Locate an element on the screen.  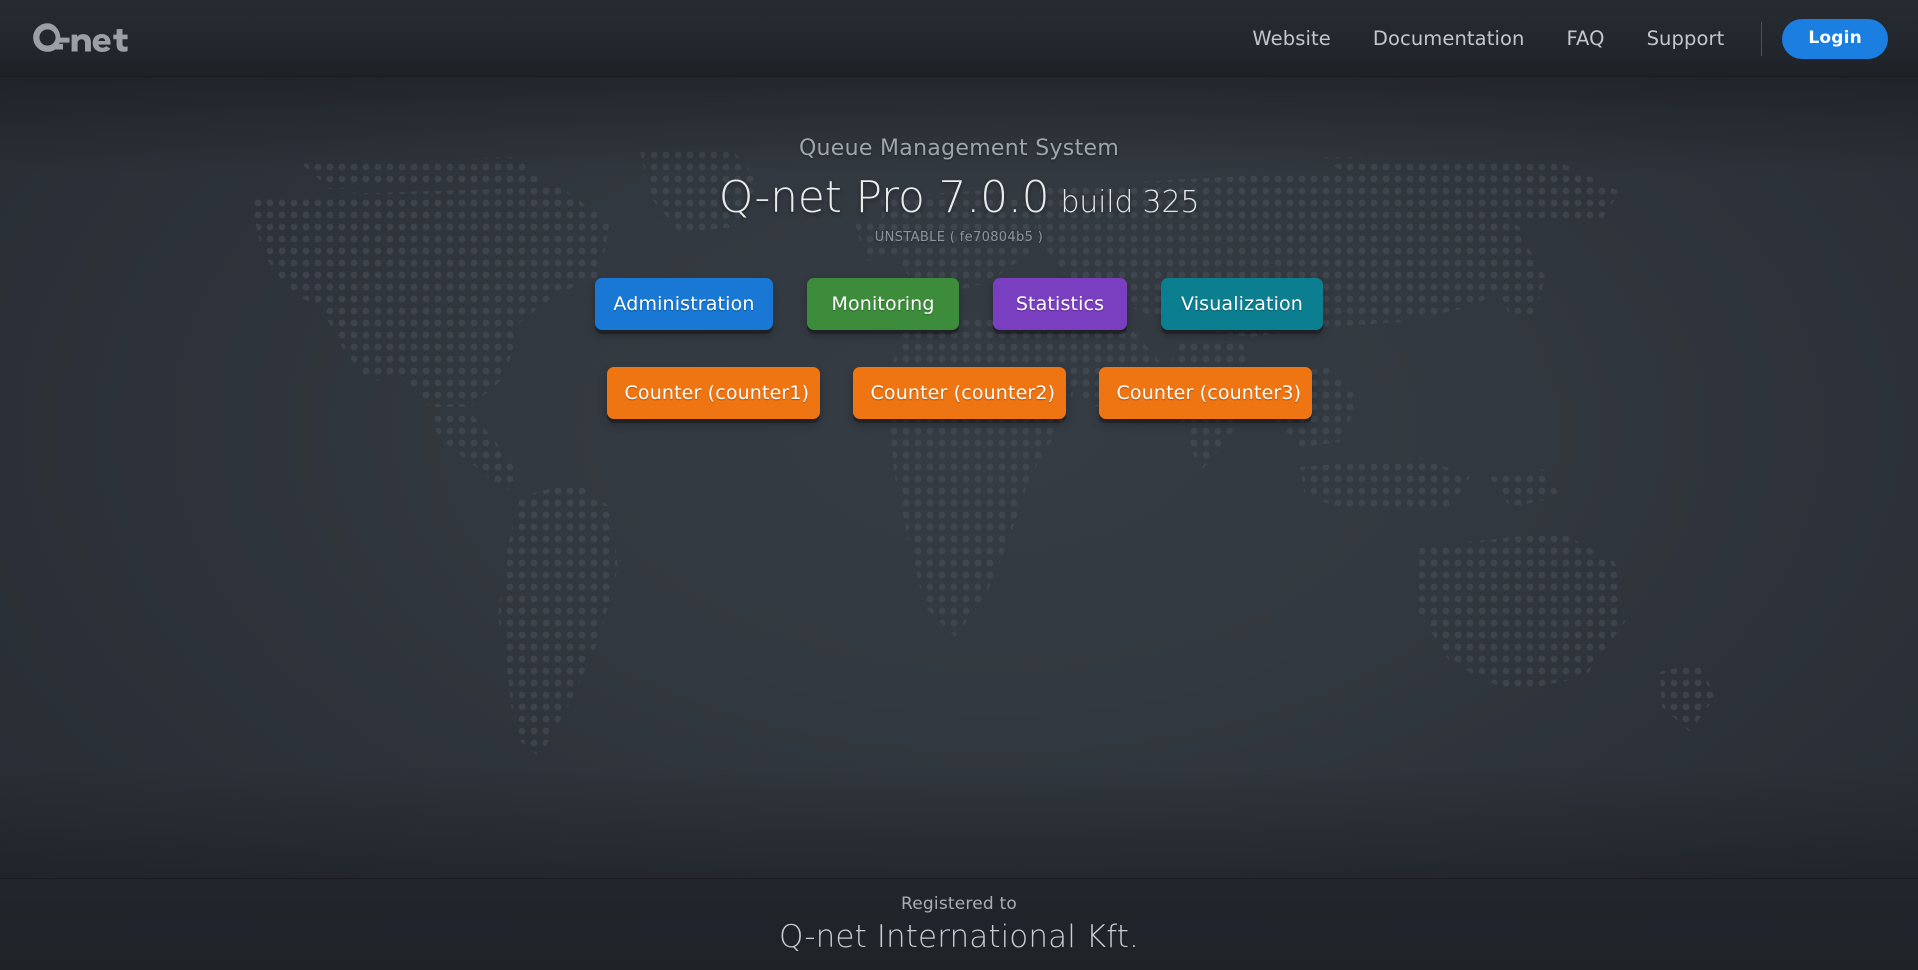
registered-to-label: Registered to is located at coordinates (959, 904).